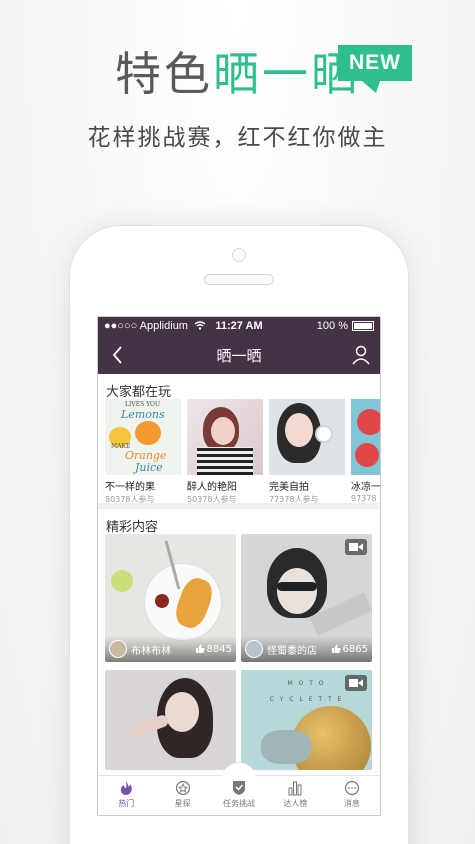  I want to click on hot-card: 冰凉一 97378, so click(365, 451).